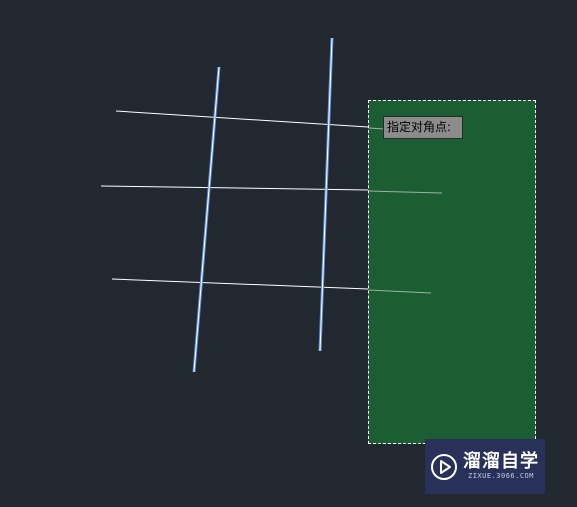 The image size is (577, 507). What do you see at coordinates (444, 466) in the screenshot?
I see `play-icon` at bounding box center [444, 466].